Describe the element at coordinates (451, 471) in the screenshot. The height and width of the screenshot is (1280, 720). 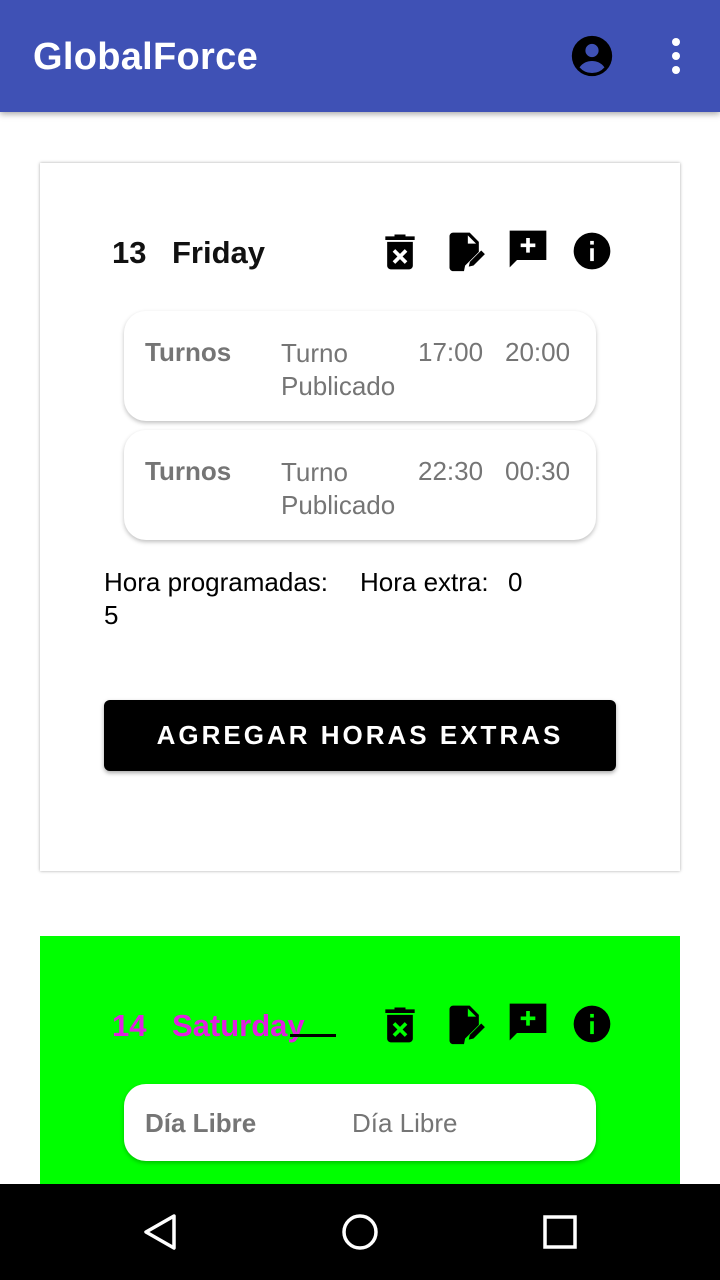
I see `shift-start: 22:30` at that location.